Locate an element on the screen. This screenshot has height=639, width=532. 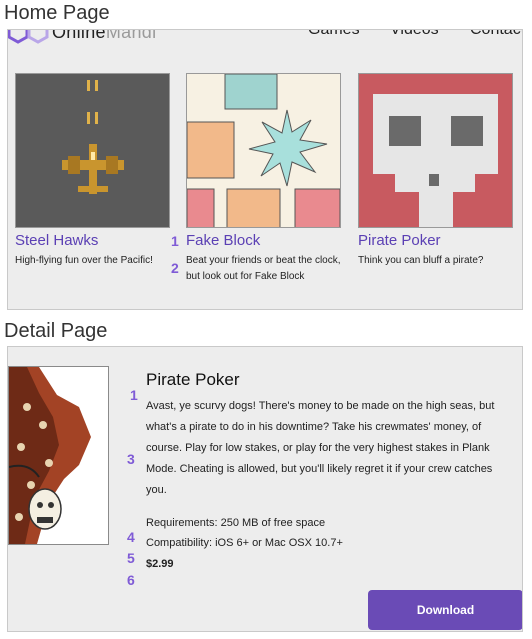
card-title: Pirate Poker is located at coordinates (435, 241).